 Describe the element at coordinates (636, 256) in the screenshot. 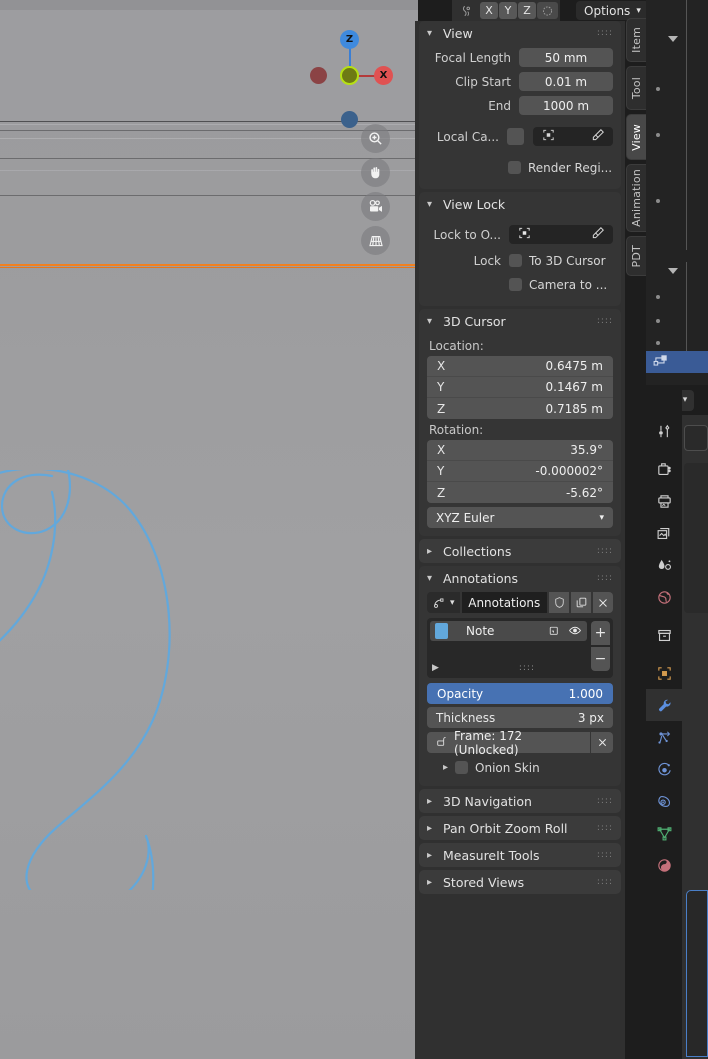

I see `sidebar-tab-pdt: PDT` at that location.